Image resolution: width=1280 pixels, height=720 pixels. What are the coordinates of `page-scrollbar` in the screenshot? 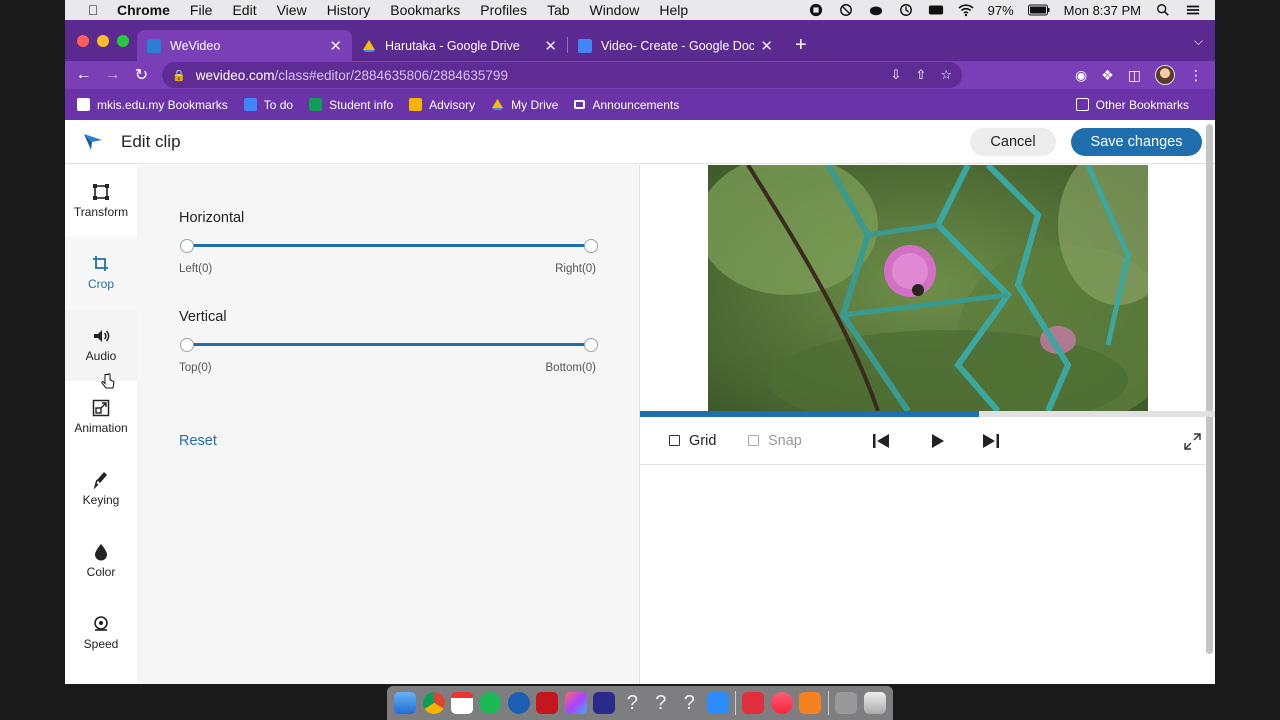 It's located at (1209, 389).